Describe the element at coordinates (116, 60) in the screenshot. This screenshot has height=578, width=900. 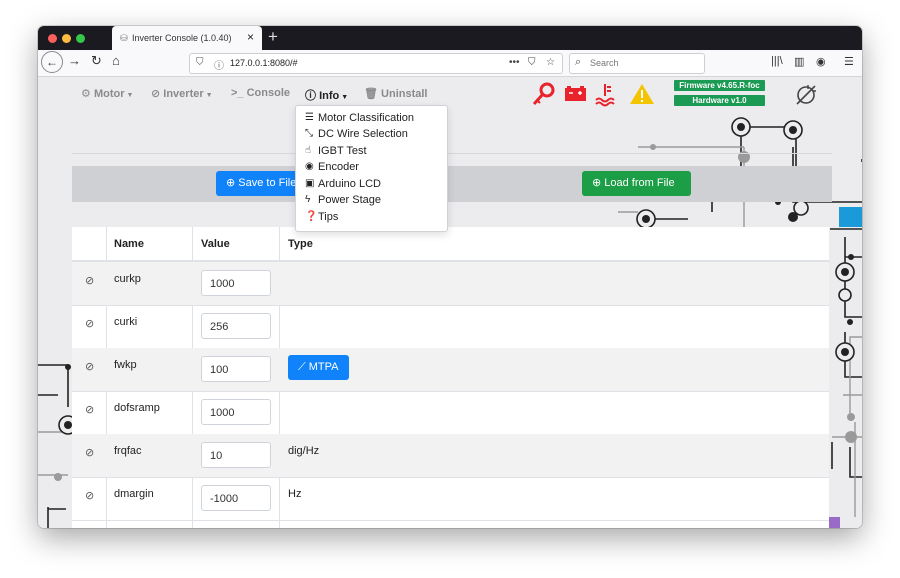
I see `home-button: ⌂` at that location.